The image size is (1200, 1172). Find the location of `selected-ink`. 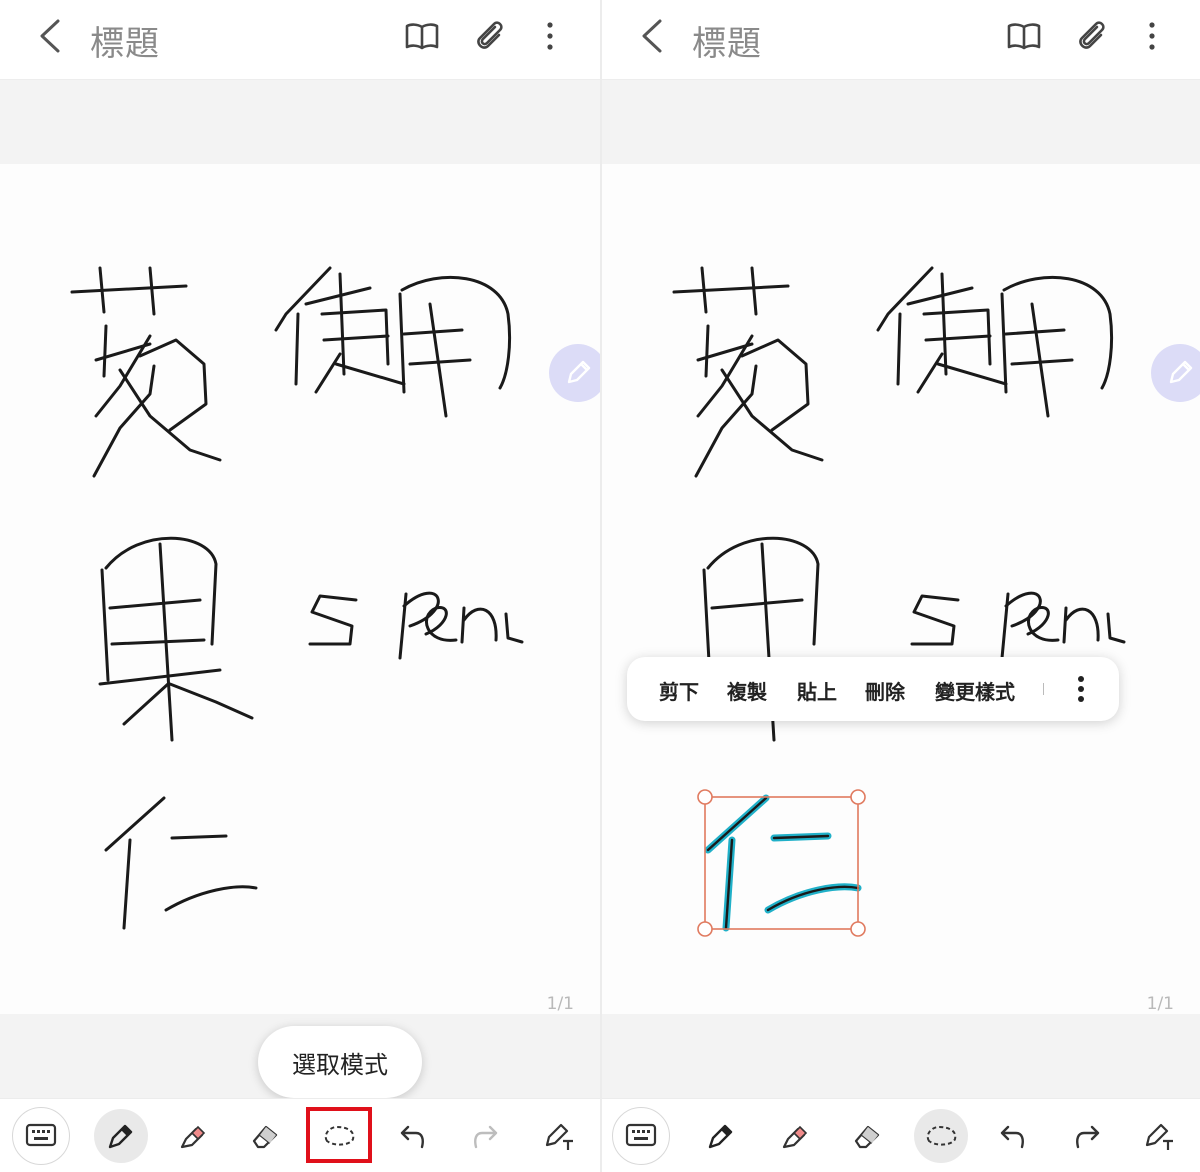

selected-ink is located at coordinates (783, 863).